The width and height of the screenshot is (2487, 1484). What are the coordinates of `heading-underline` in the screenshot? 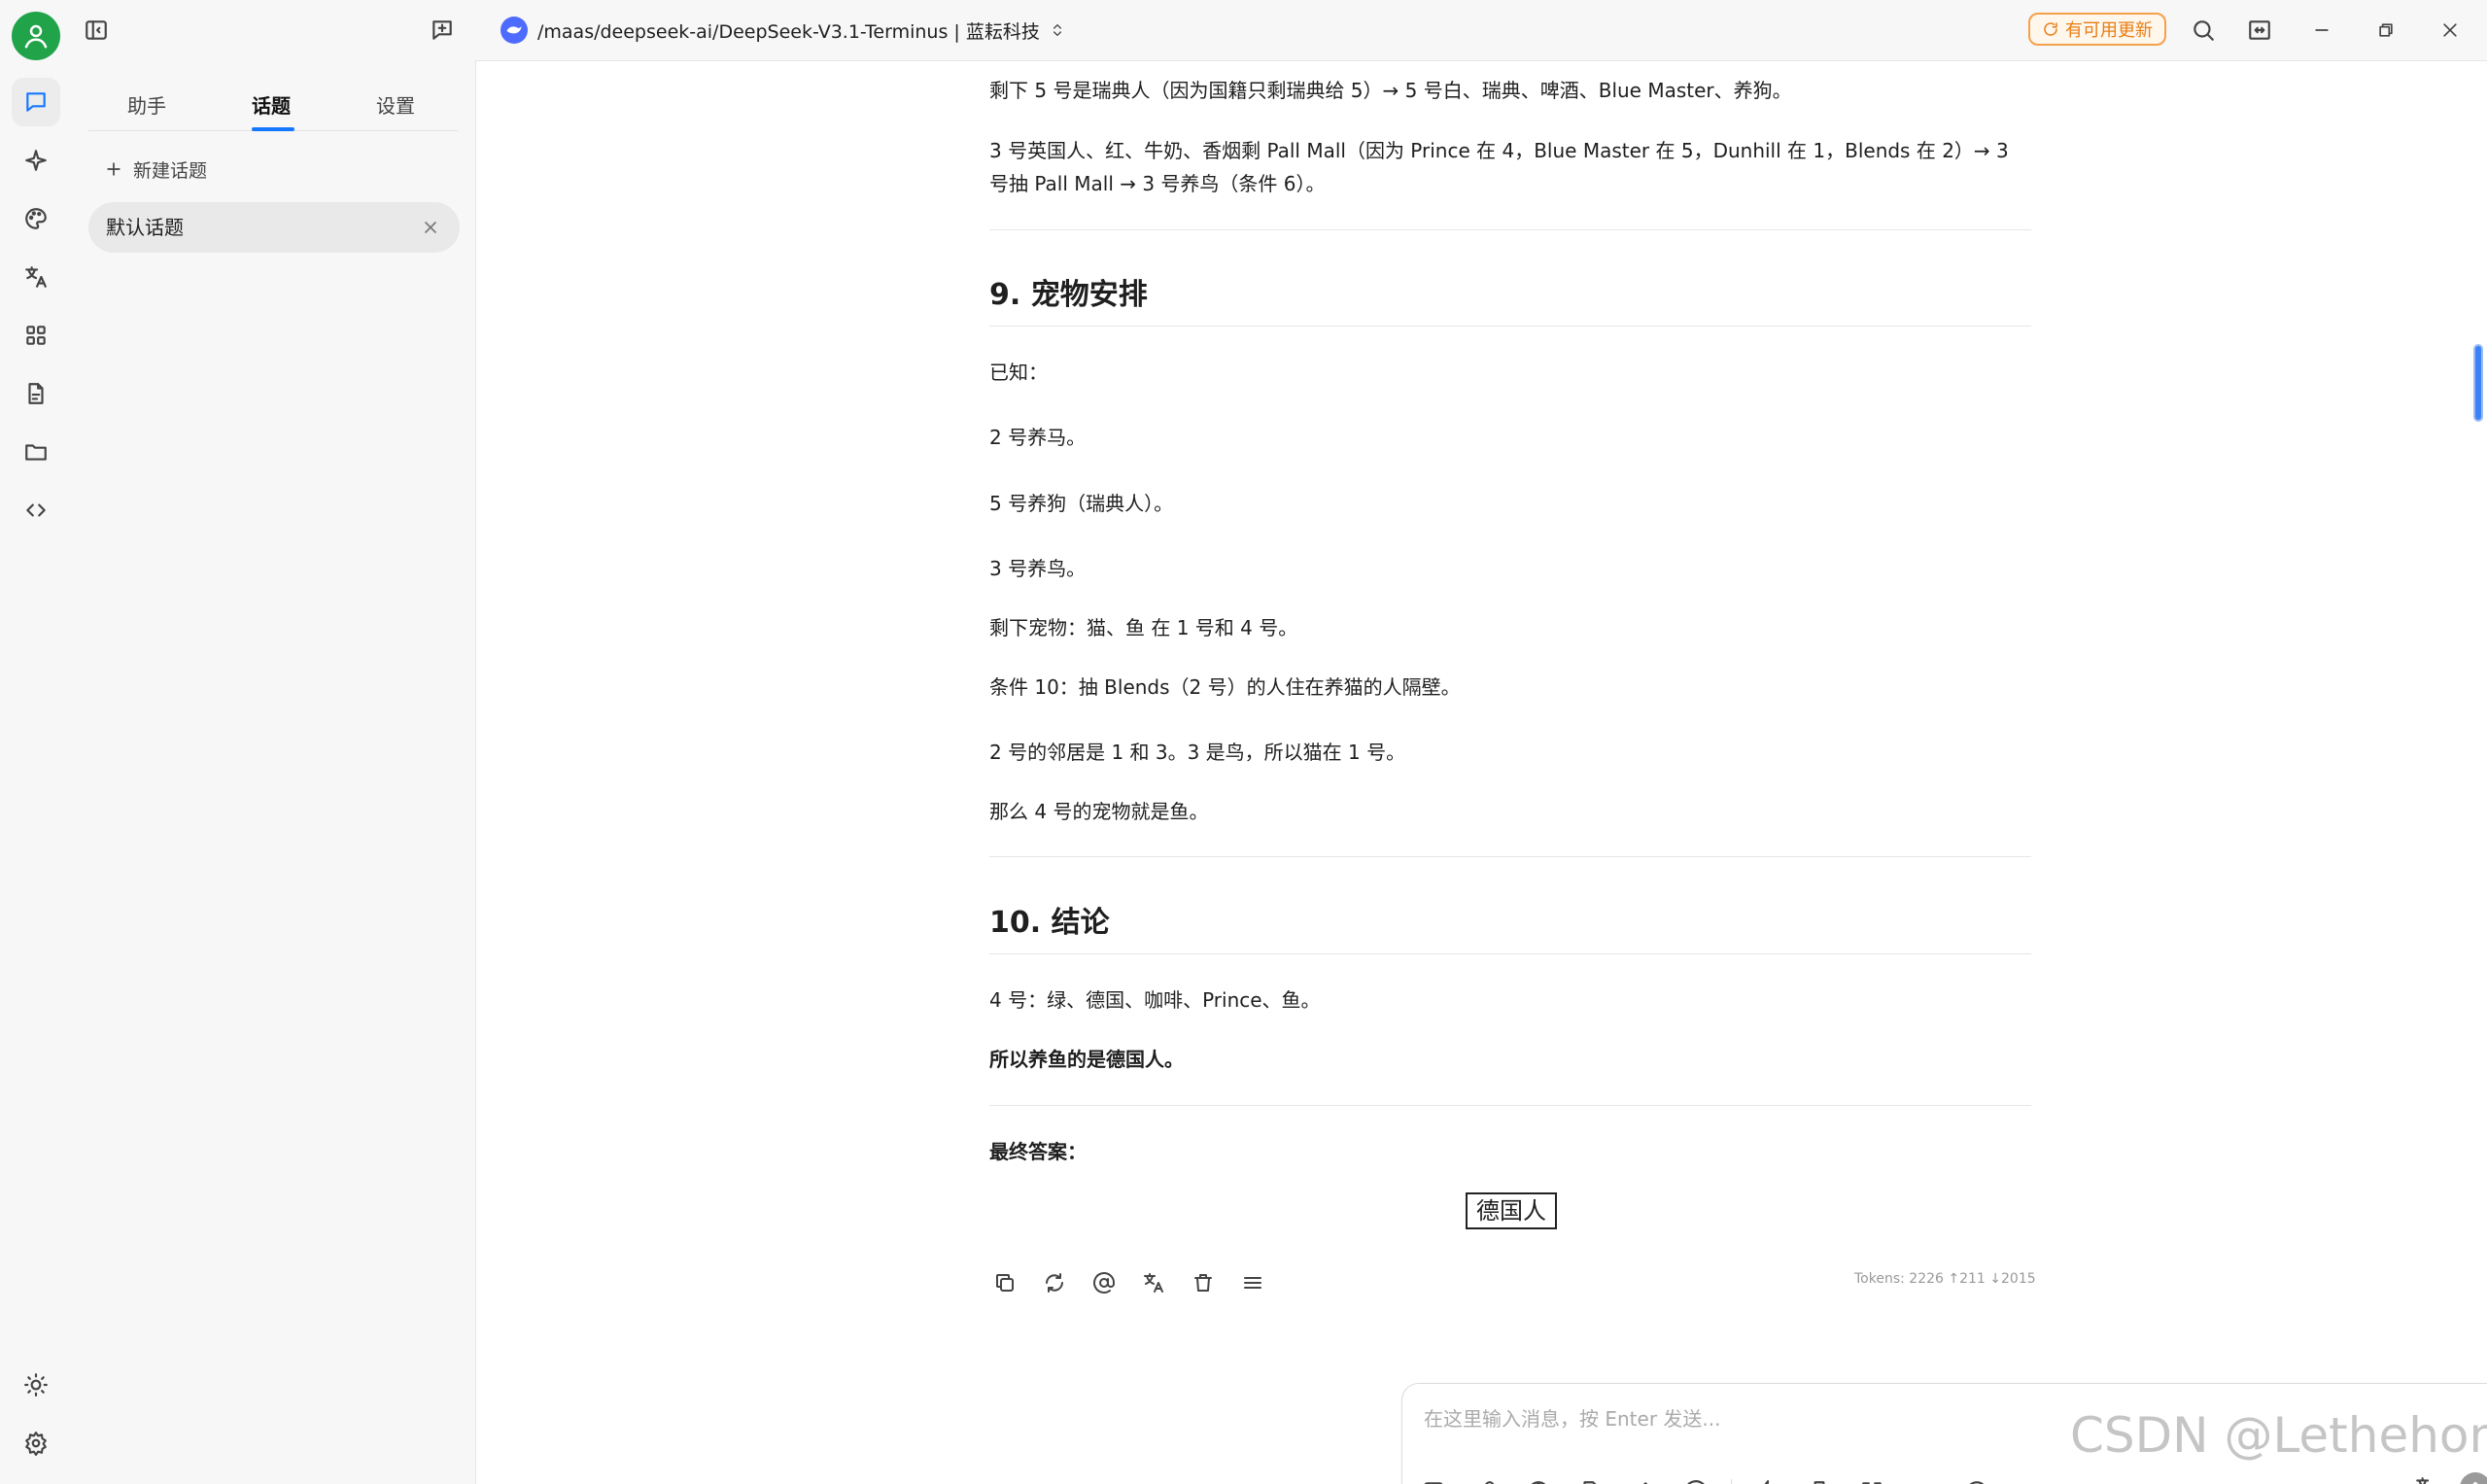 It's located at (1510, 953).